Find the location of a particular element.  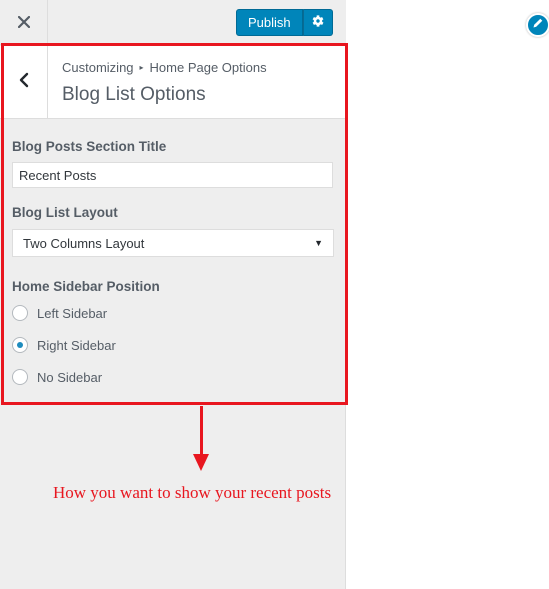

radio-button-checked is located at coordinates (20, 345).